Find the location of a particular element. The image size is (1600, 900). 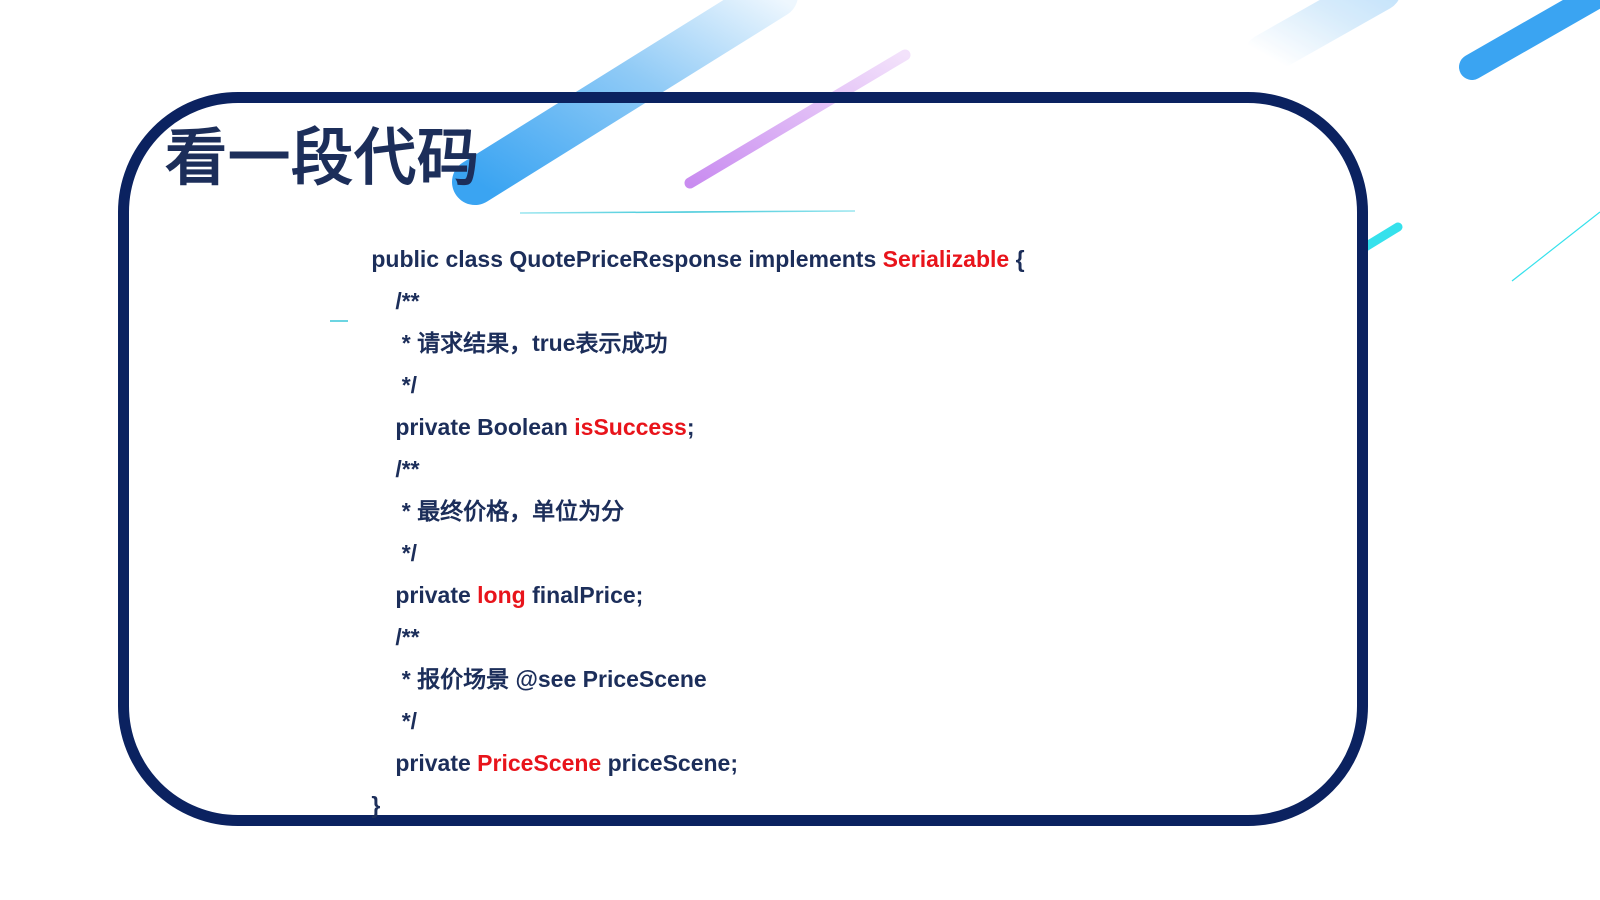

field-suffix: finalPrice; is located at coordinates (584, 595).